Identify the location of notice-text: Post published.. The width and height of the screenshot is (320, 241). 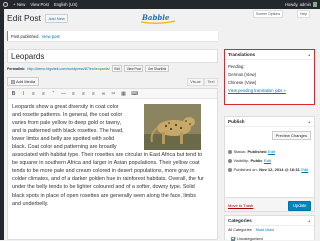
(25, 36).